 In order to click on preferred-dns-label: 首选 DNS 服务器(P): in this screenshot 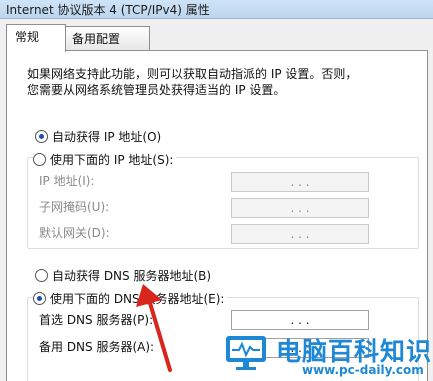, I will do `click(96, 320)`.